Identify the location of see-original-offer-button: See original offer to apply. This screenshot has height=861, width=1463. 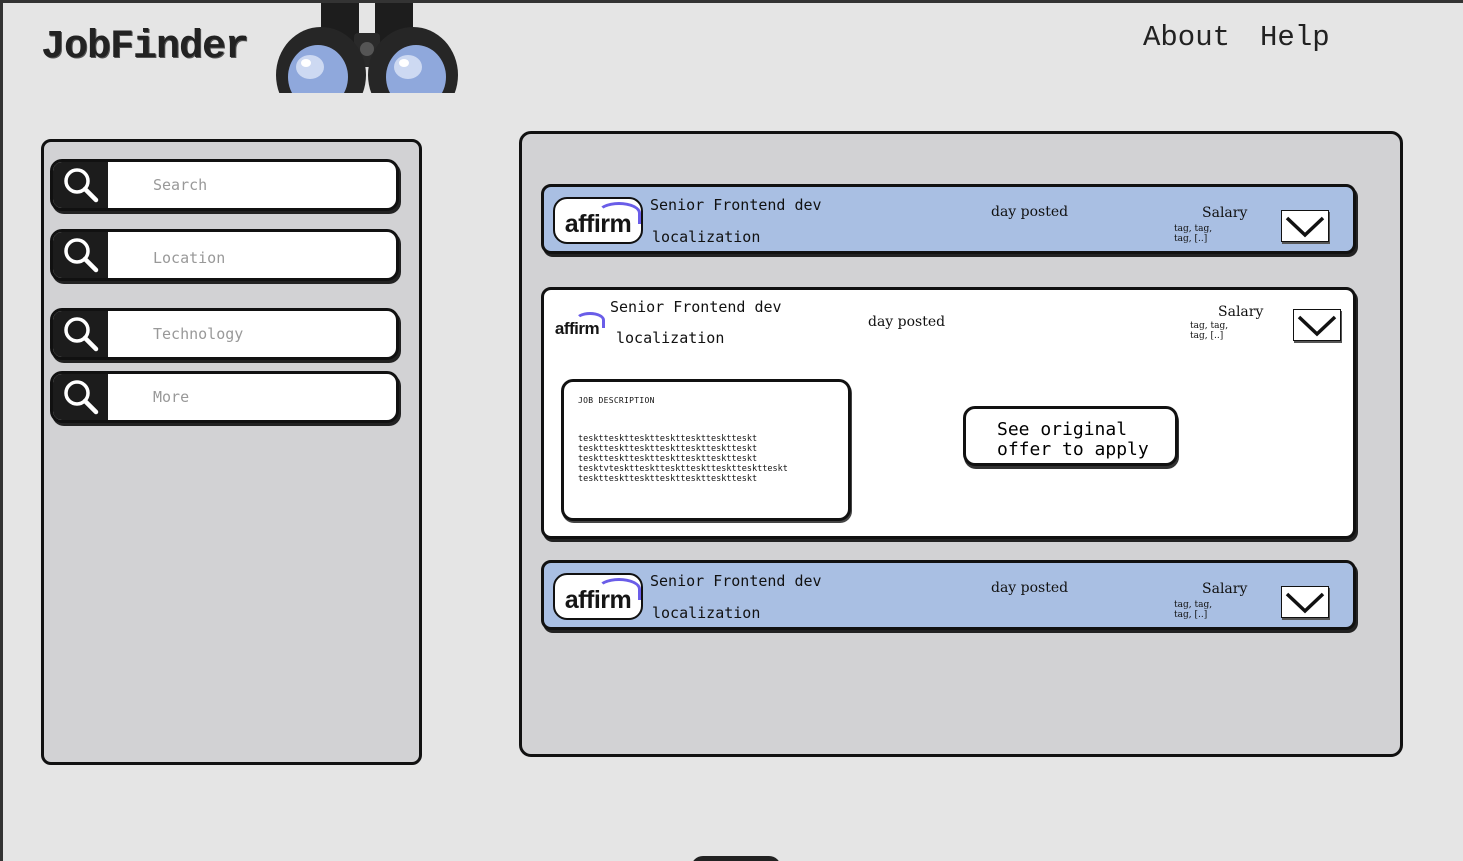
(1070, 436).